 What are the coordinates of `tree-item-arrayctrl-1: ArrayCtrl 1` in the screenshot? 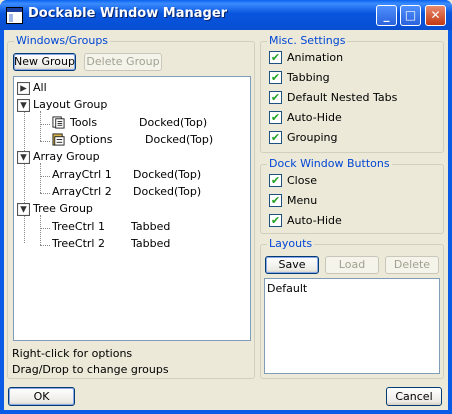 It's located at (82, 175).